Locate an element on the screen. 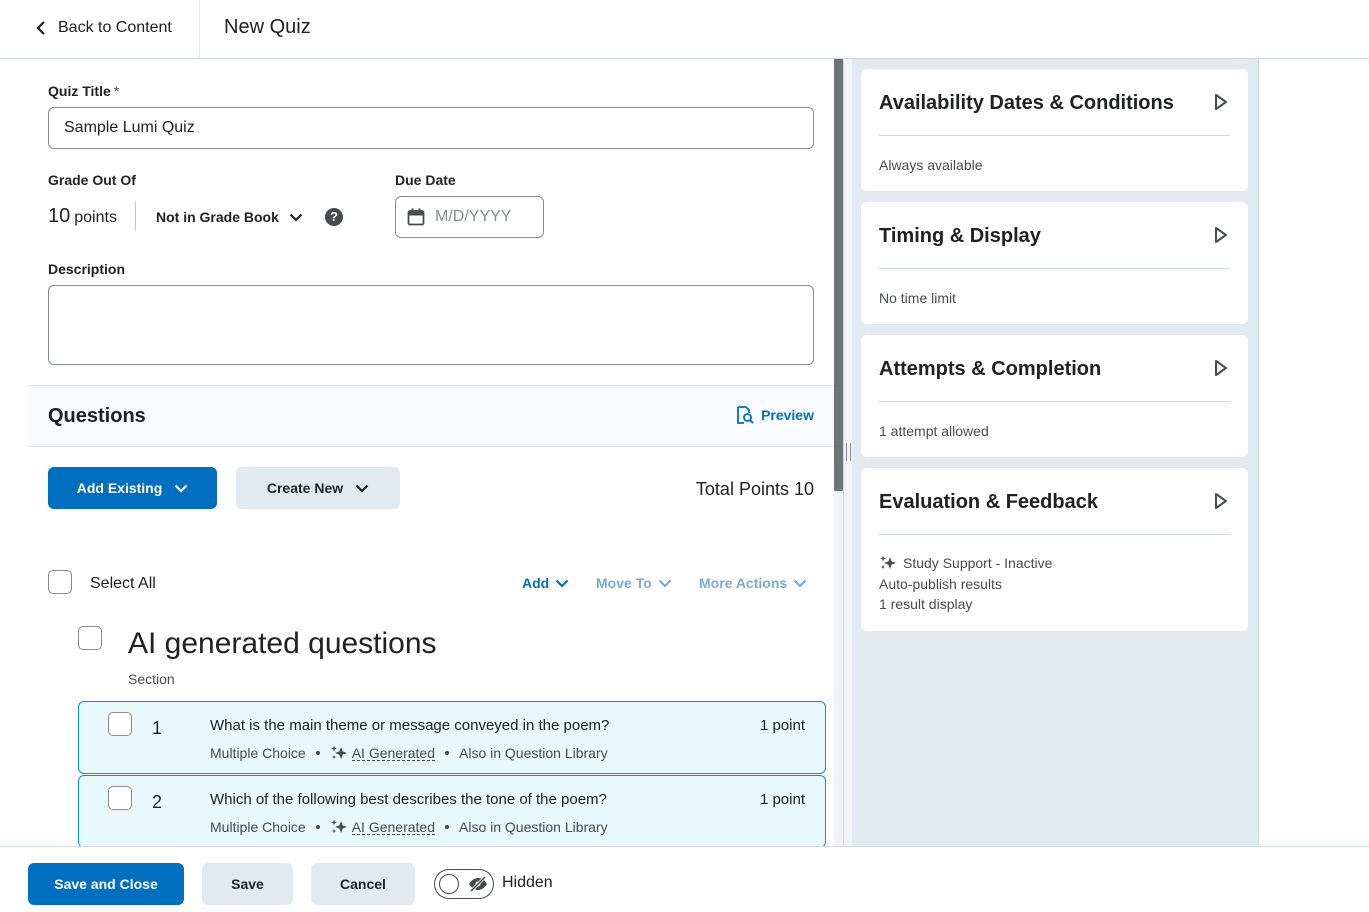 The width and height of the screenshot is (1369, 912). question-number: 2 is located at coordinates (157, 802).